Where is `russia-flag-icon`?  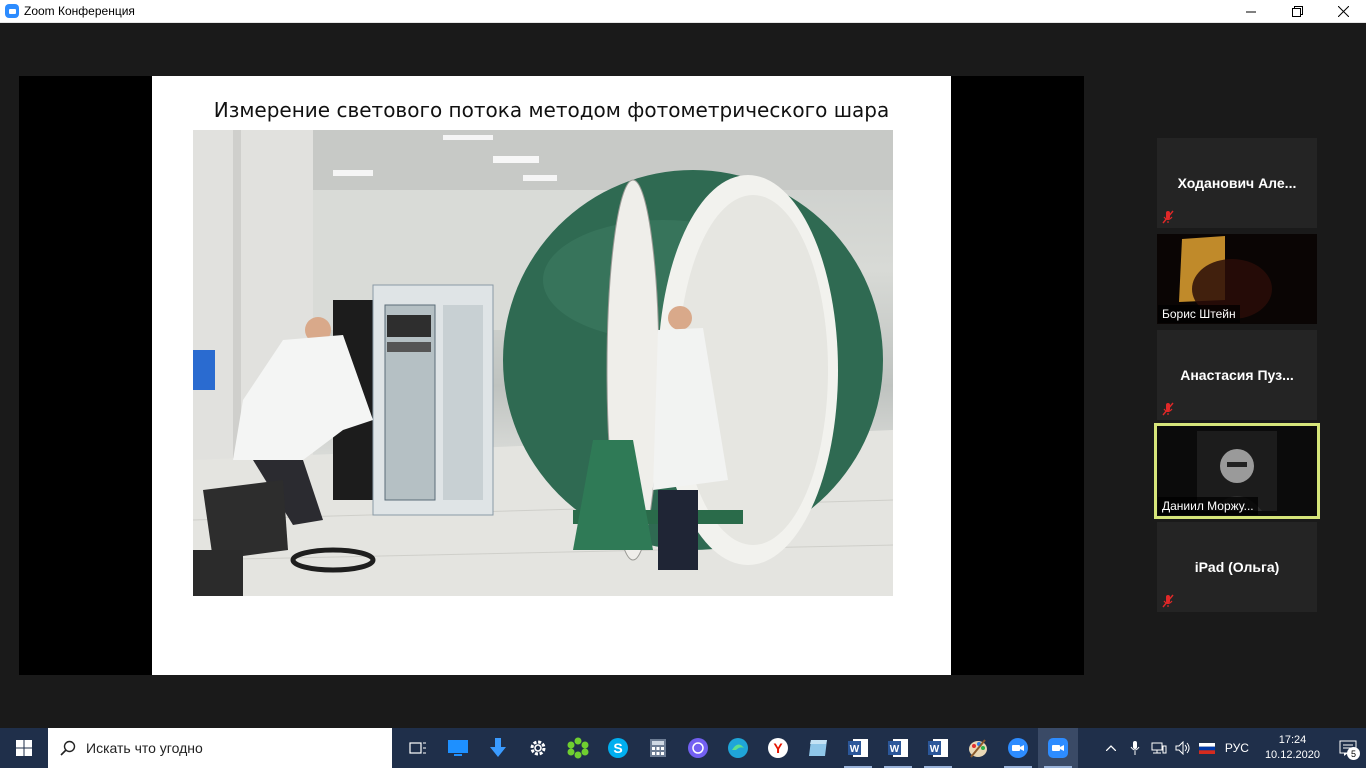 russia-flag-icon is located at coordinates (1206, 748).